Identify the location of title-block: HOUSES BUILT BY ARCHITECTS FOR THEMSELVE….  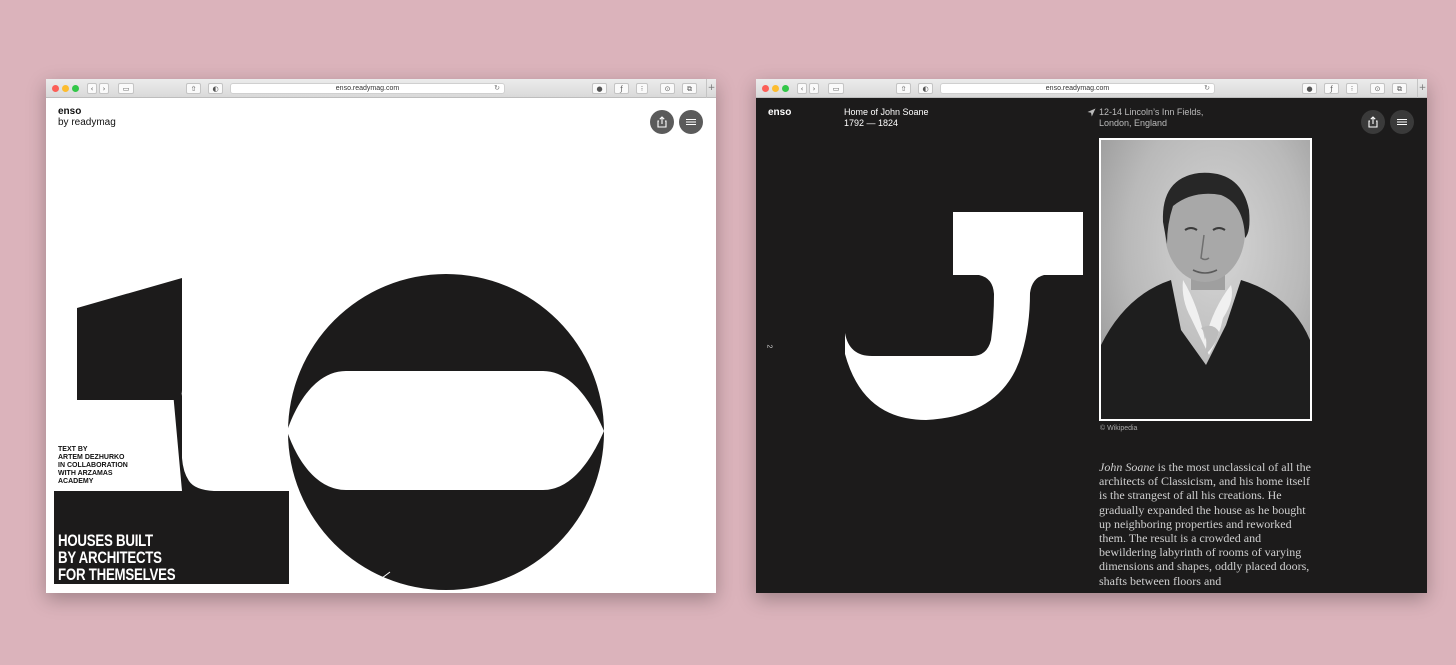
(171, 537).